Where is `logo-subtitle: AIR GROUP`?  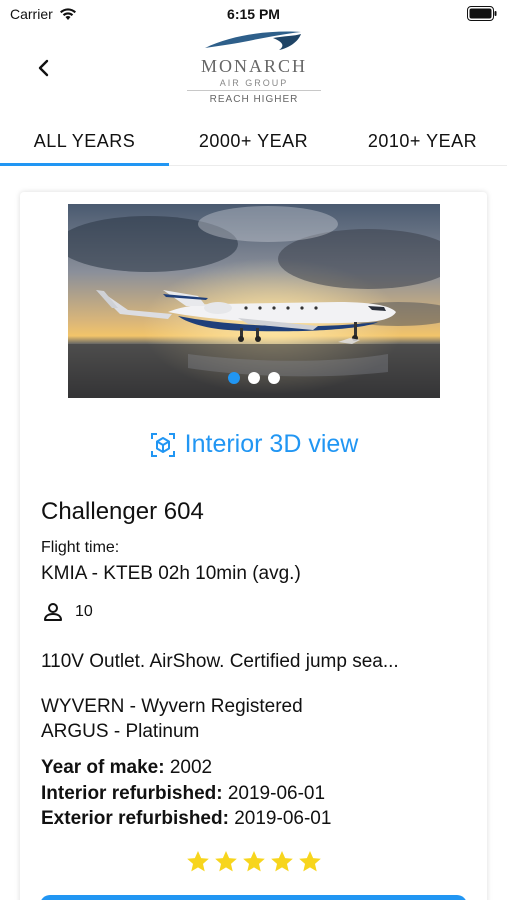 logo-subtitle: AIR GROUP is located at coordinates (254, 83).